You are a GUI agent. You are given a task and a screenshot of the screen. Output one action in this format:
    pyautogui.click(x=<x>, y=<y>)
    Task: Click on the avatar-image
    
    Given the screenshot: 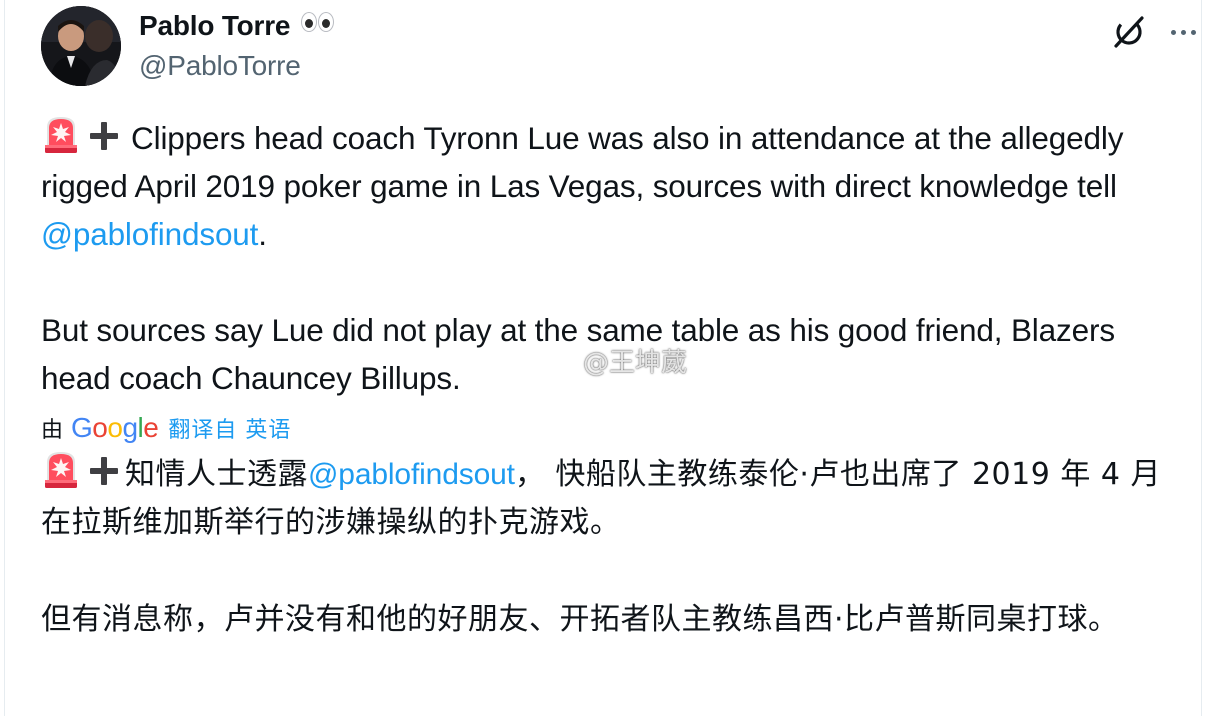 What is the action you would take?
    pyautogui.click(x=81, y=46)
    